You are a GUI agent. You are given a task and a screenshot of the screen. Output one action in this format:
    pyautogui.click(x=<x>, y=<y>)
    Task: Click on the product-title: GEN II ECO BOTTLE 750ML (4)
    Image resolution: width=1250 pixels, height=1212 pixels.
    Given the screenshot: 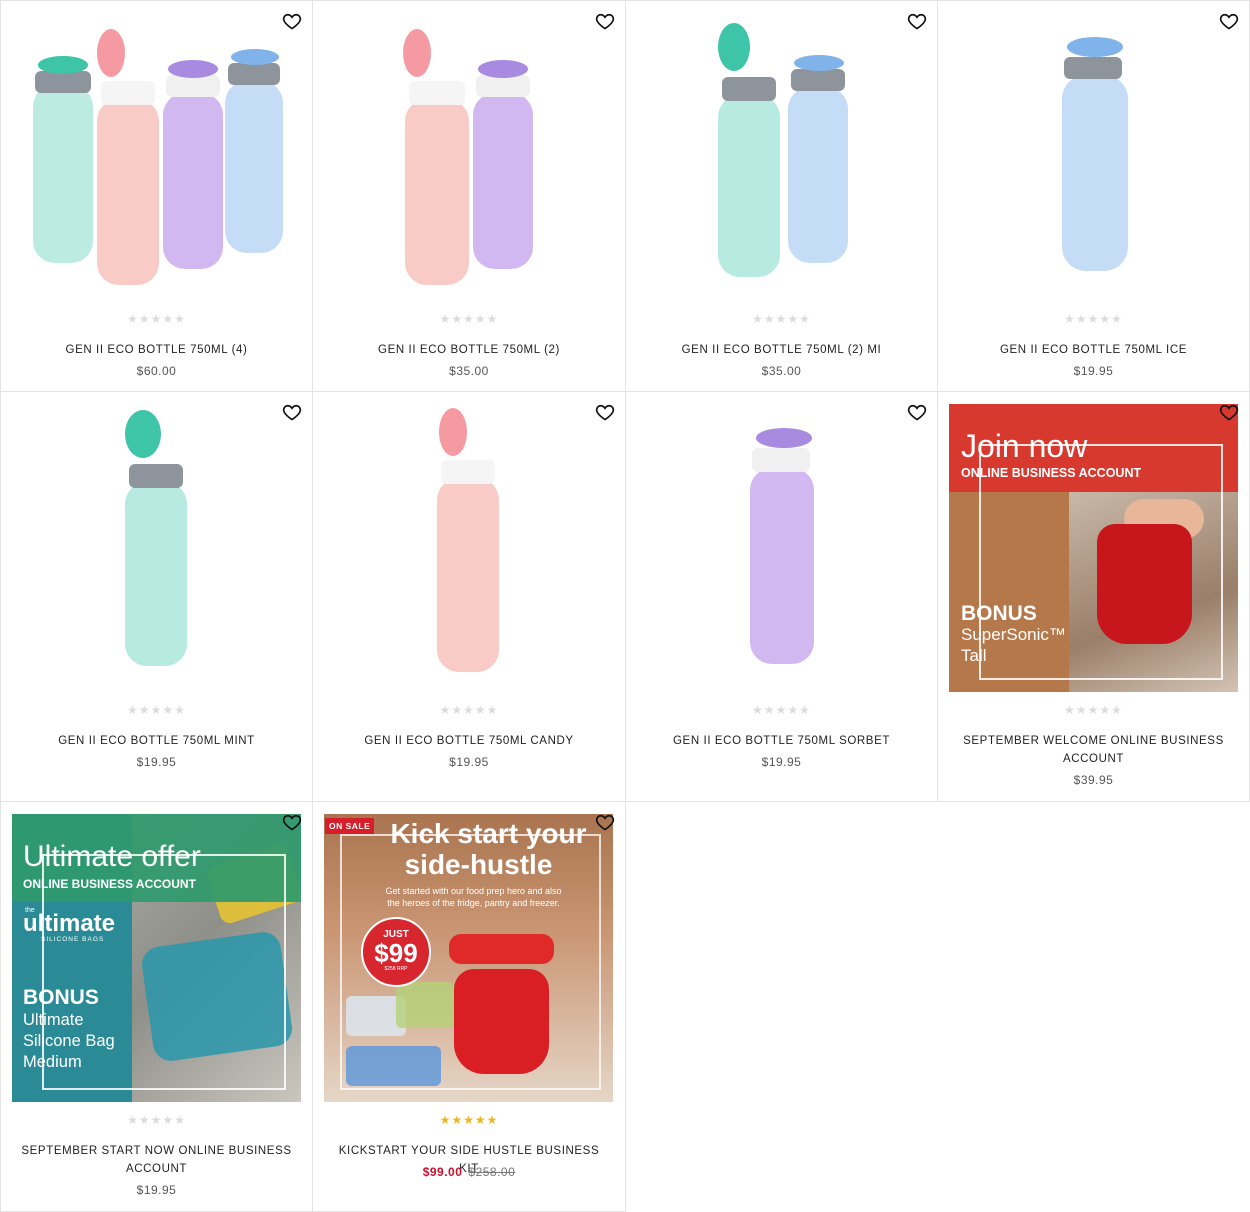 What is the action you would take?
    pyautogui.click(x=156, y=350)
    